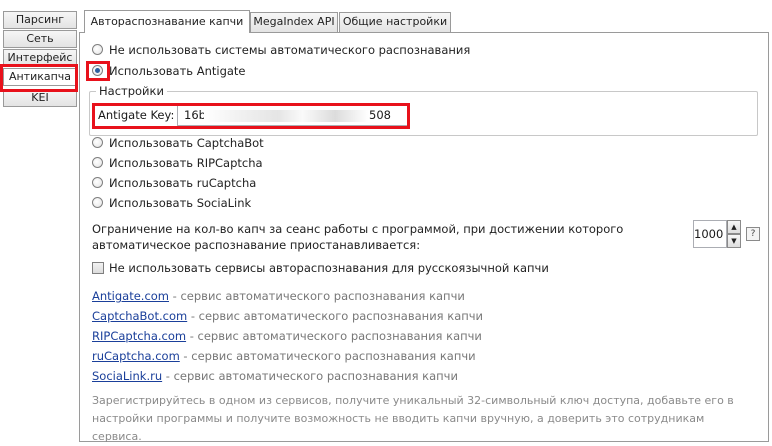 The image size is (772, 446). Describe the element at coordinates (753, 234) in the screenshot. I see `help-button: ?` at that location.